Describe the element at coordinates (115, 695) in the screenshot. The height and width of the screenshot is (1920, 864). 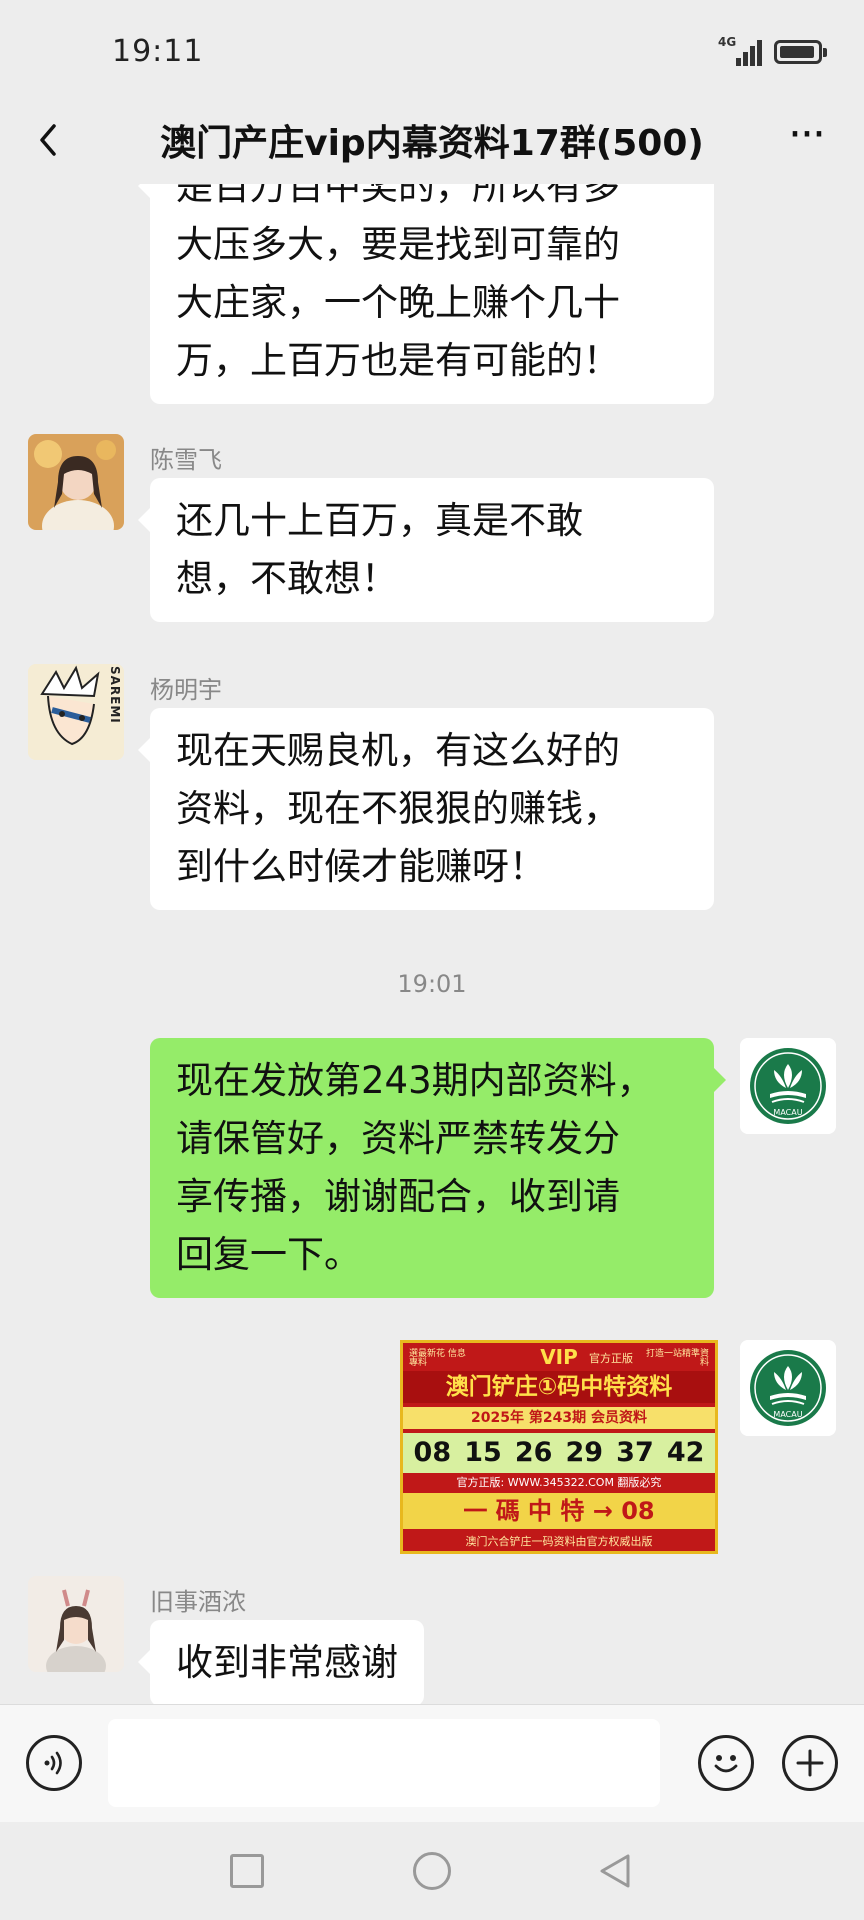
I see `avatar-text: SAREMI` at that location.